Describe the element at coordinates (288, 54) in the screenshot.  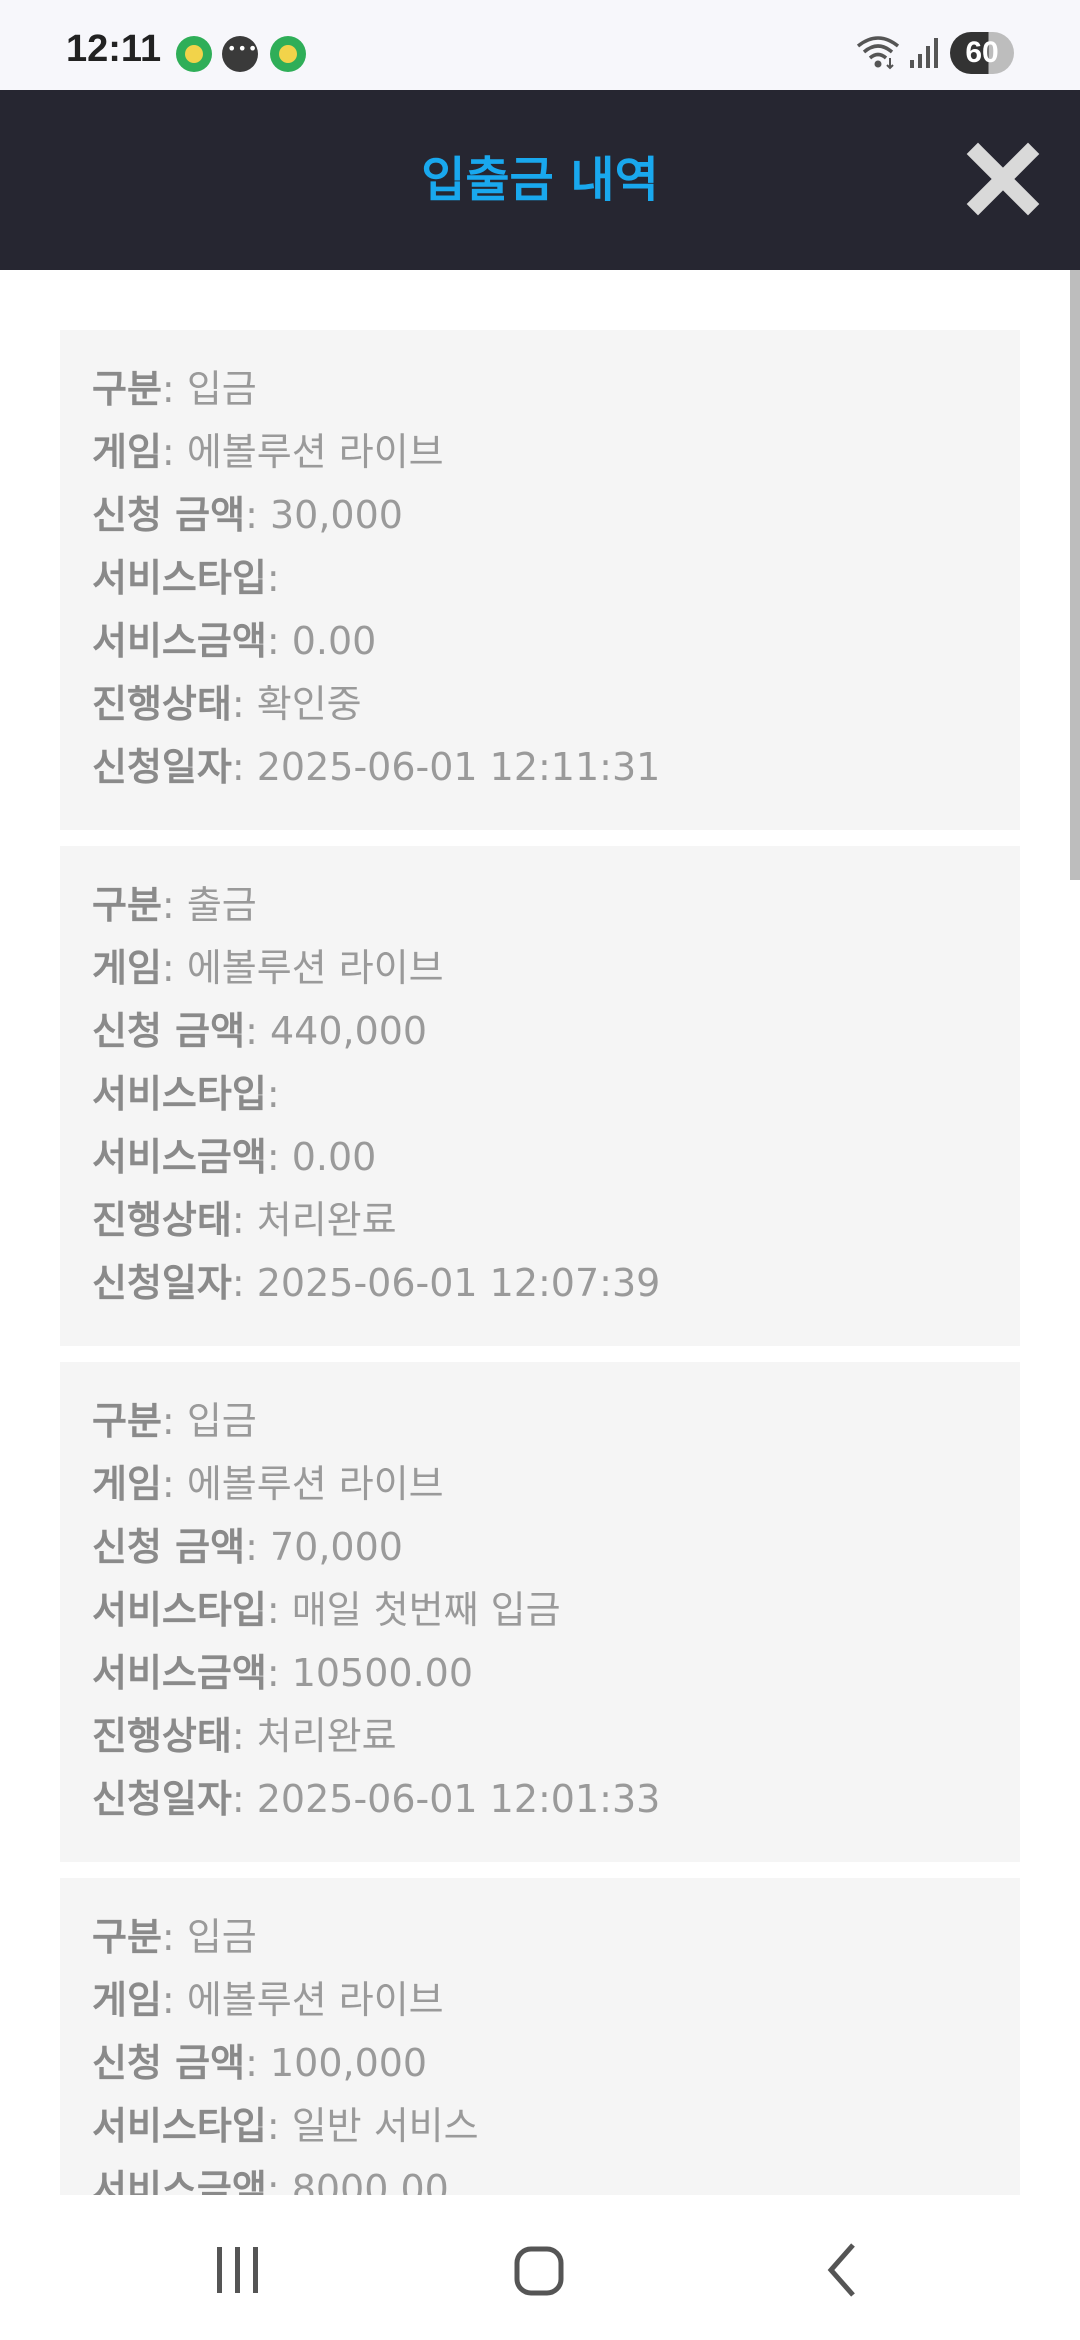
I see `green-app-icon` at that location.